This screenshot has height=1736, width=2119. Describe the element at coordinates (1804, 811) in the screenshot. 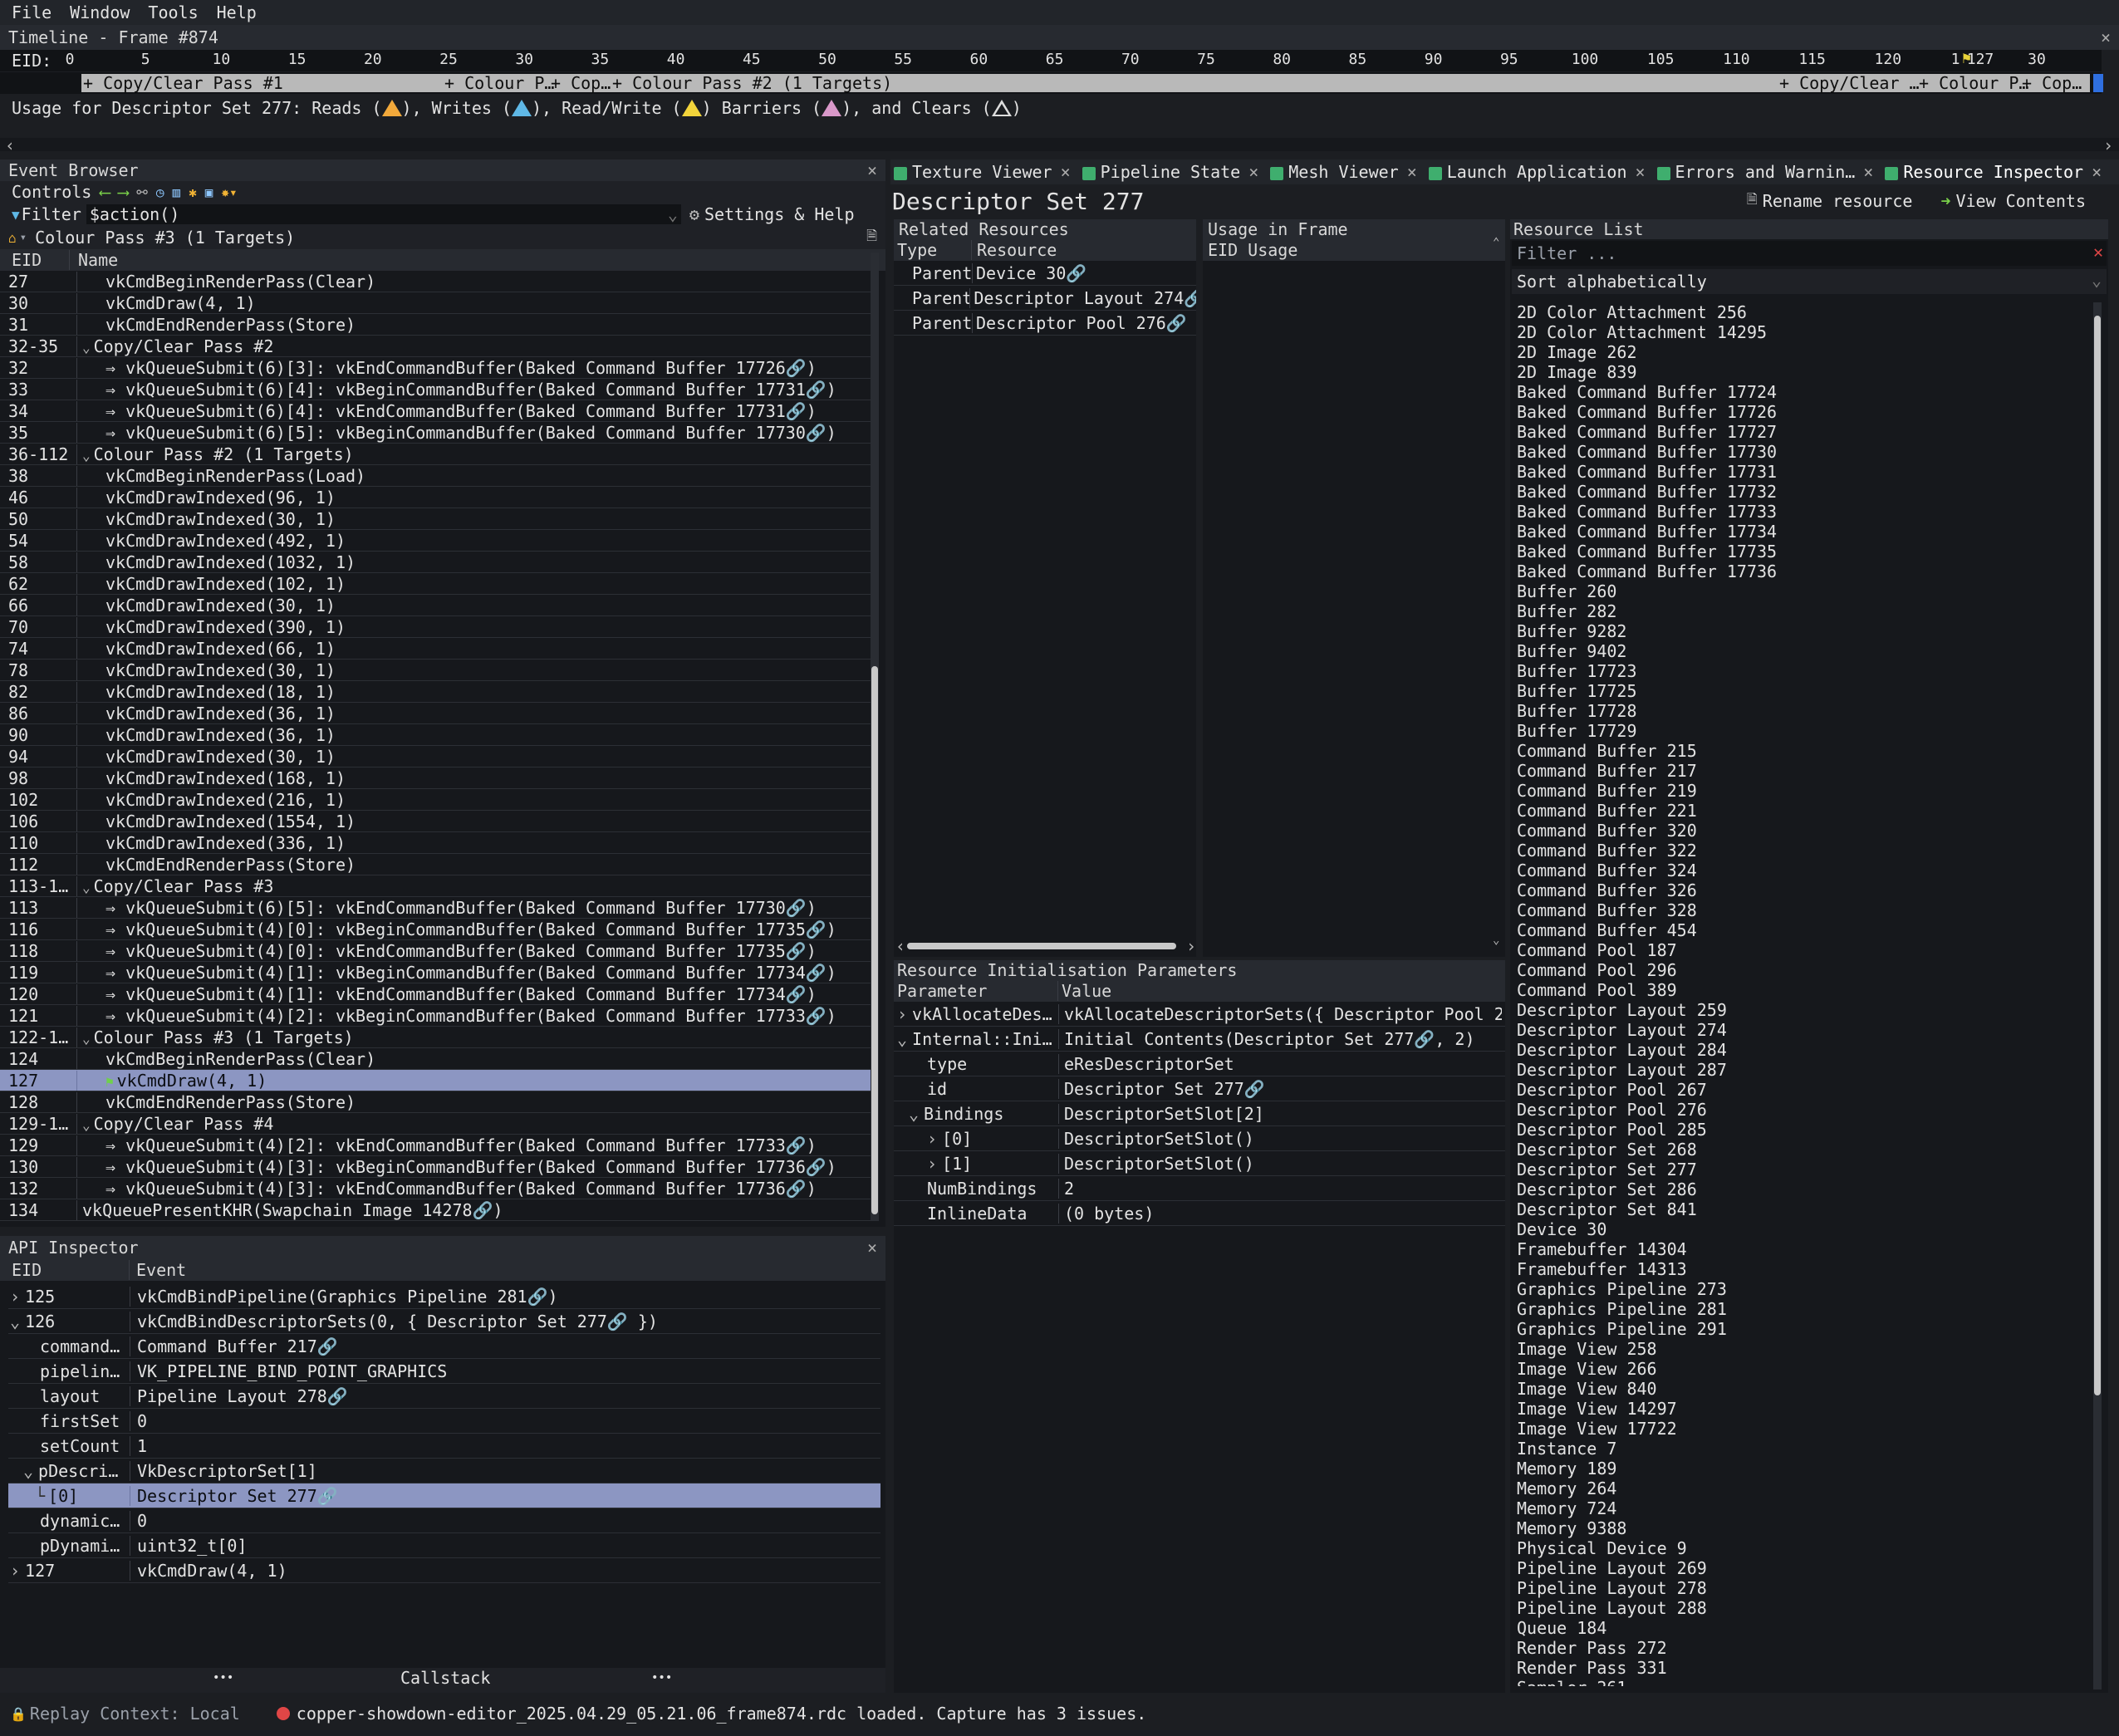

I see `list-item: Command Buffer 221` at that location.